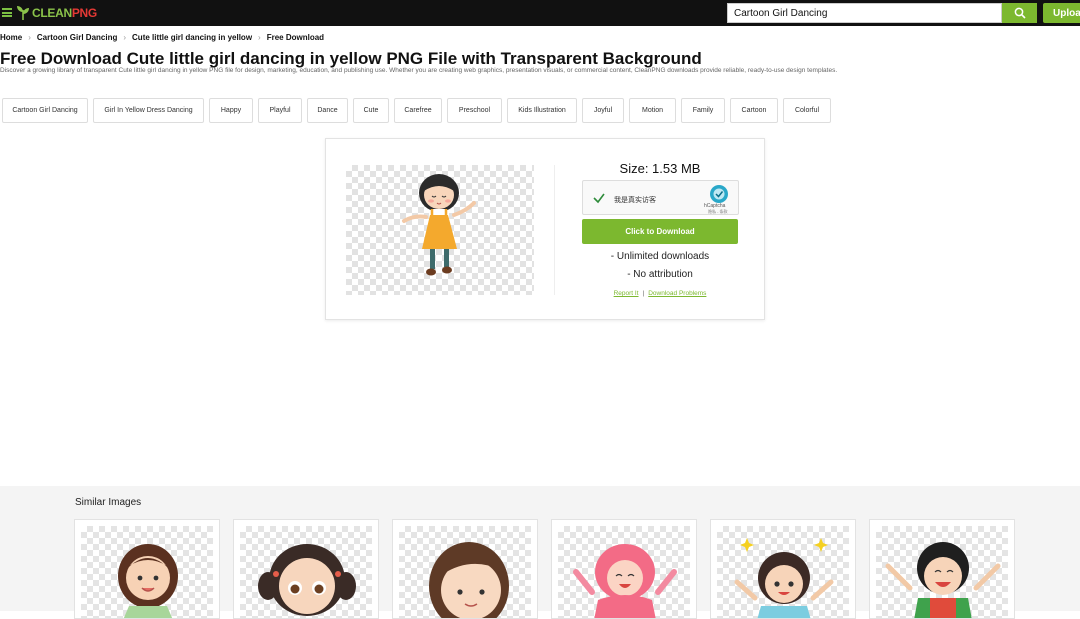  I want to click on search-button, so click(1019, 13).